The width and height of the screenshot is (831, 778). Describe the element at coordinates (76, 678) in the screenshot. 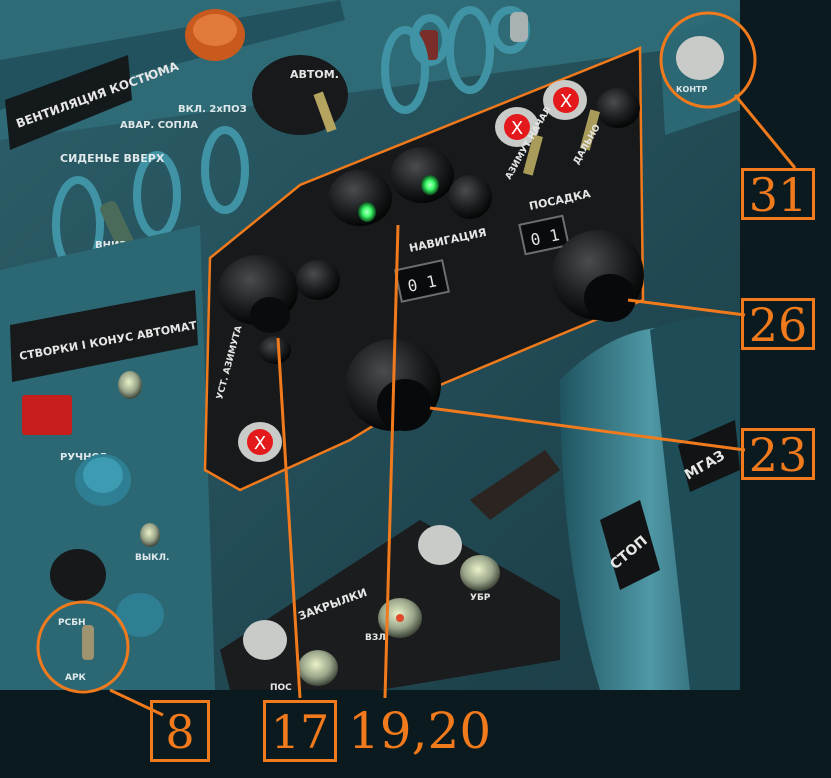

I see `svg-text: АРК` at that location.